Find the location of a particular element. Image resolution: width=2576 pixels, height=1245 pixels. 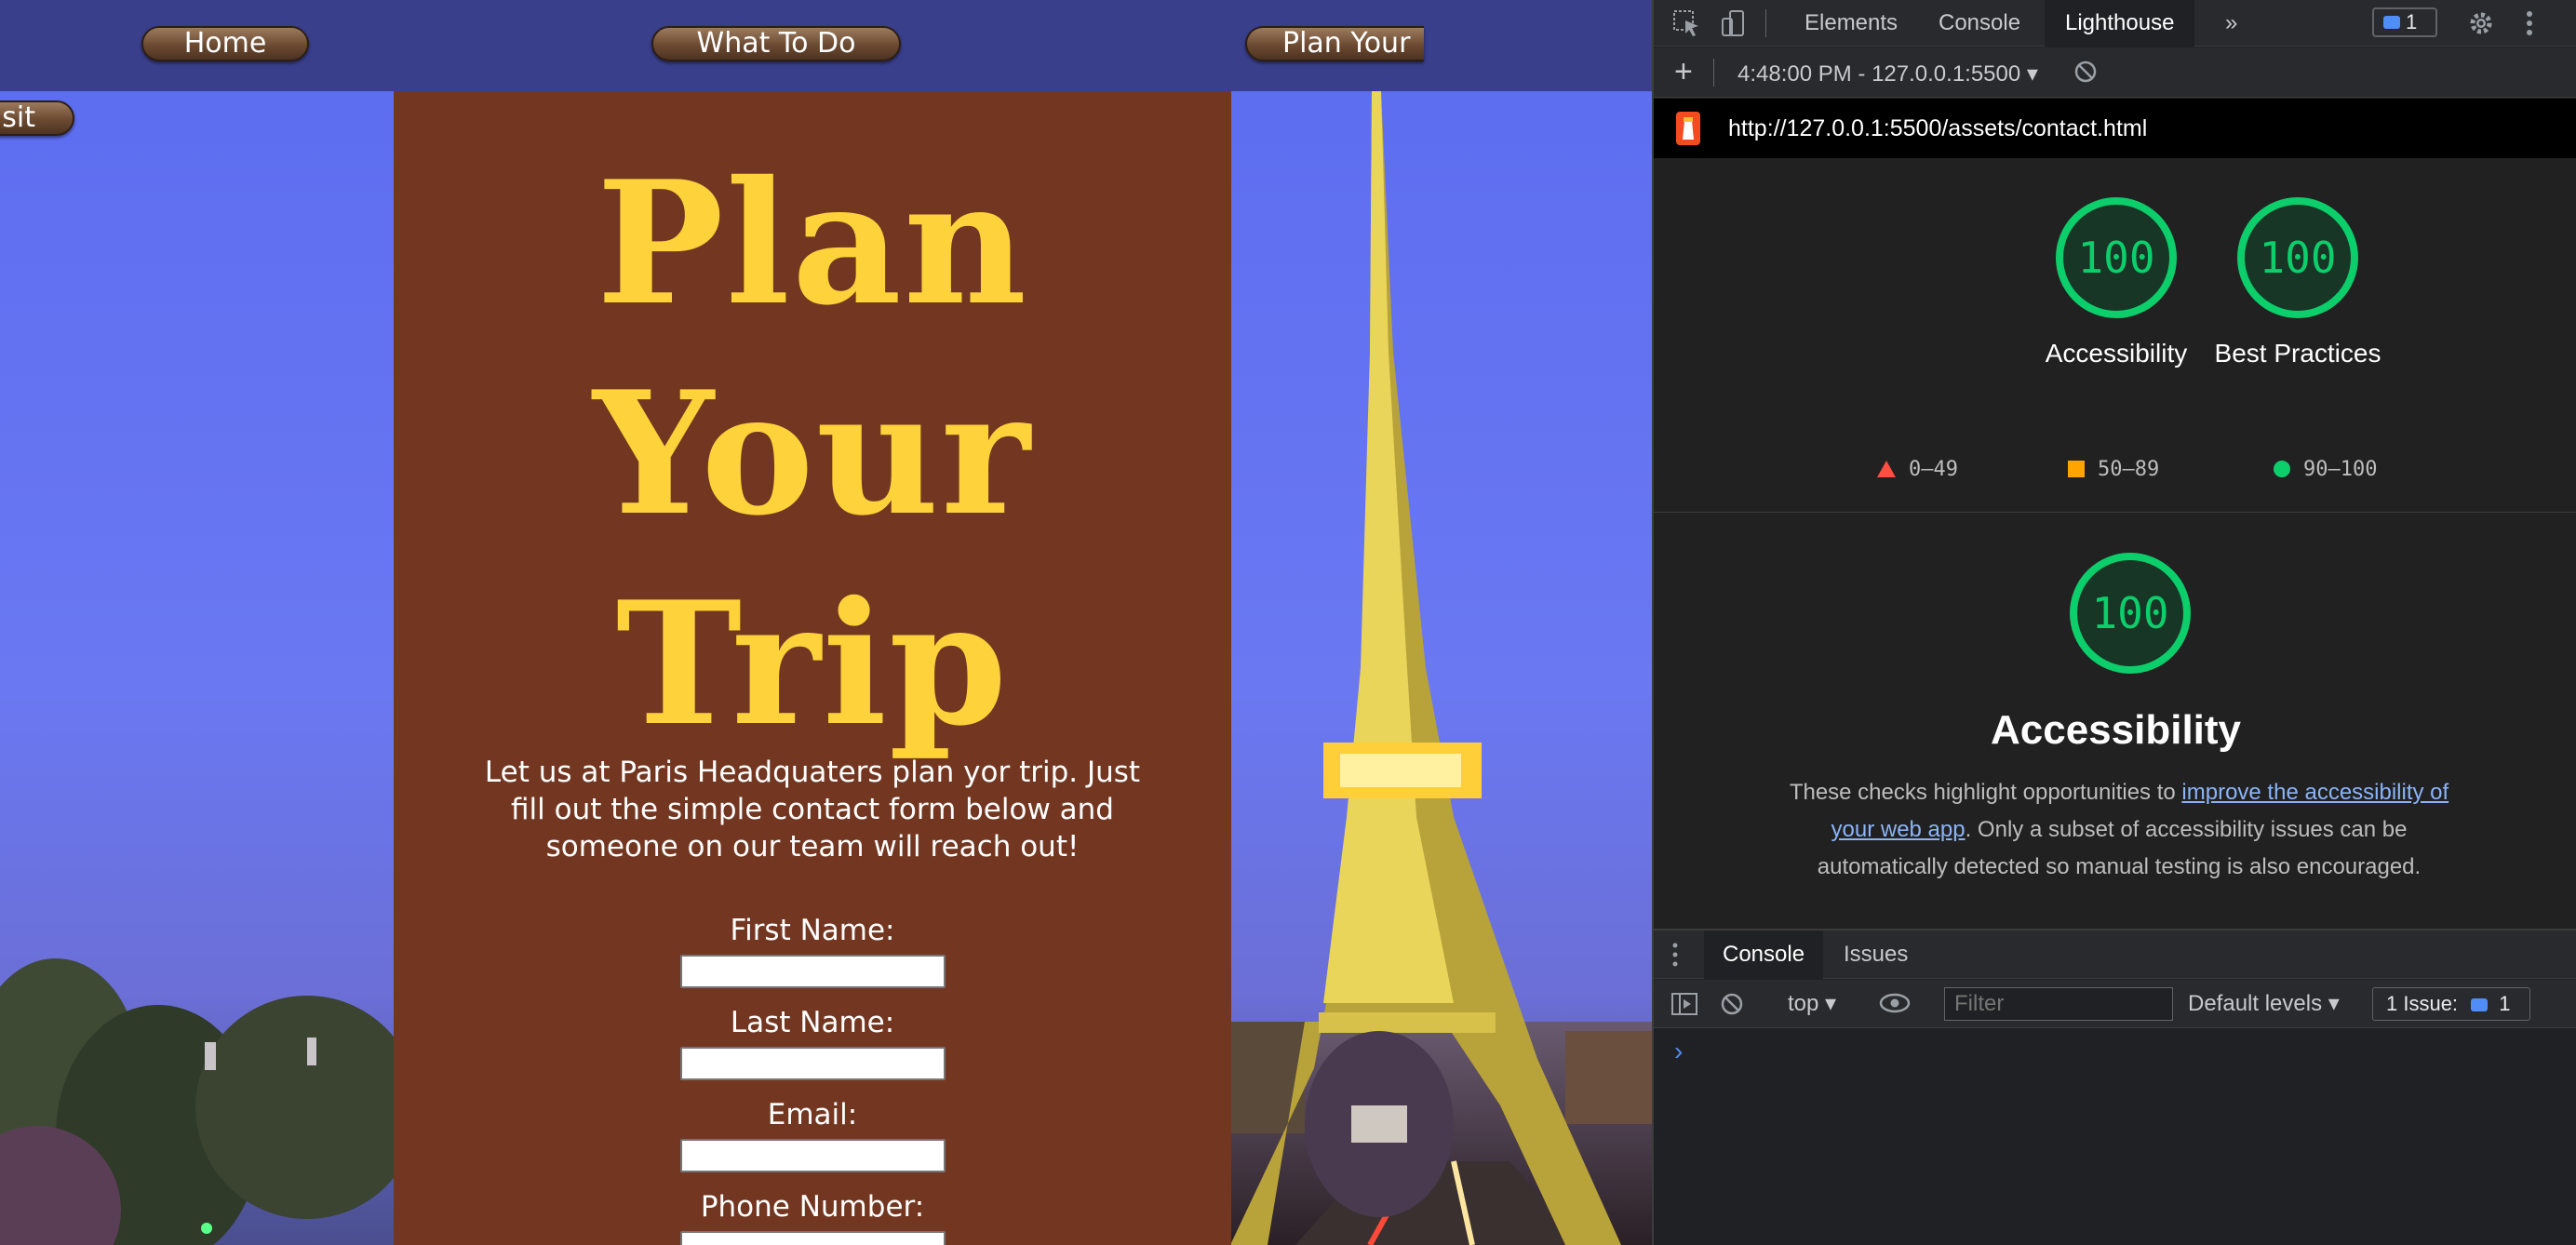

report-selector: 4:48:00 PM - 127.0.0.1:5500 ▾ is located at coordinates (1887, 73).